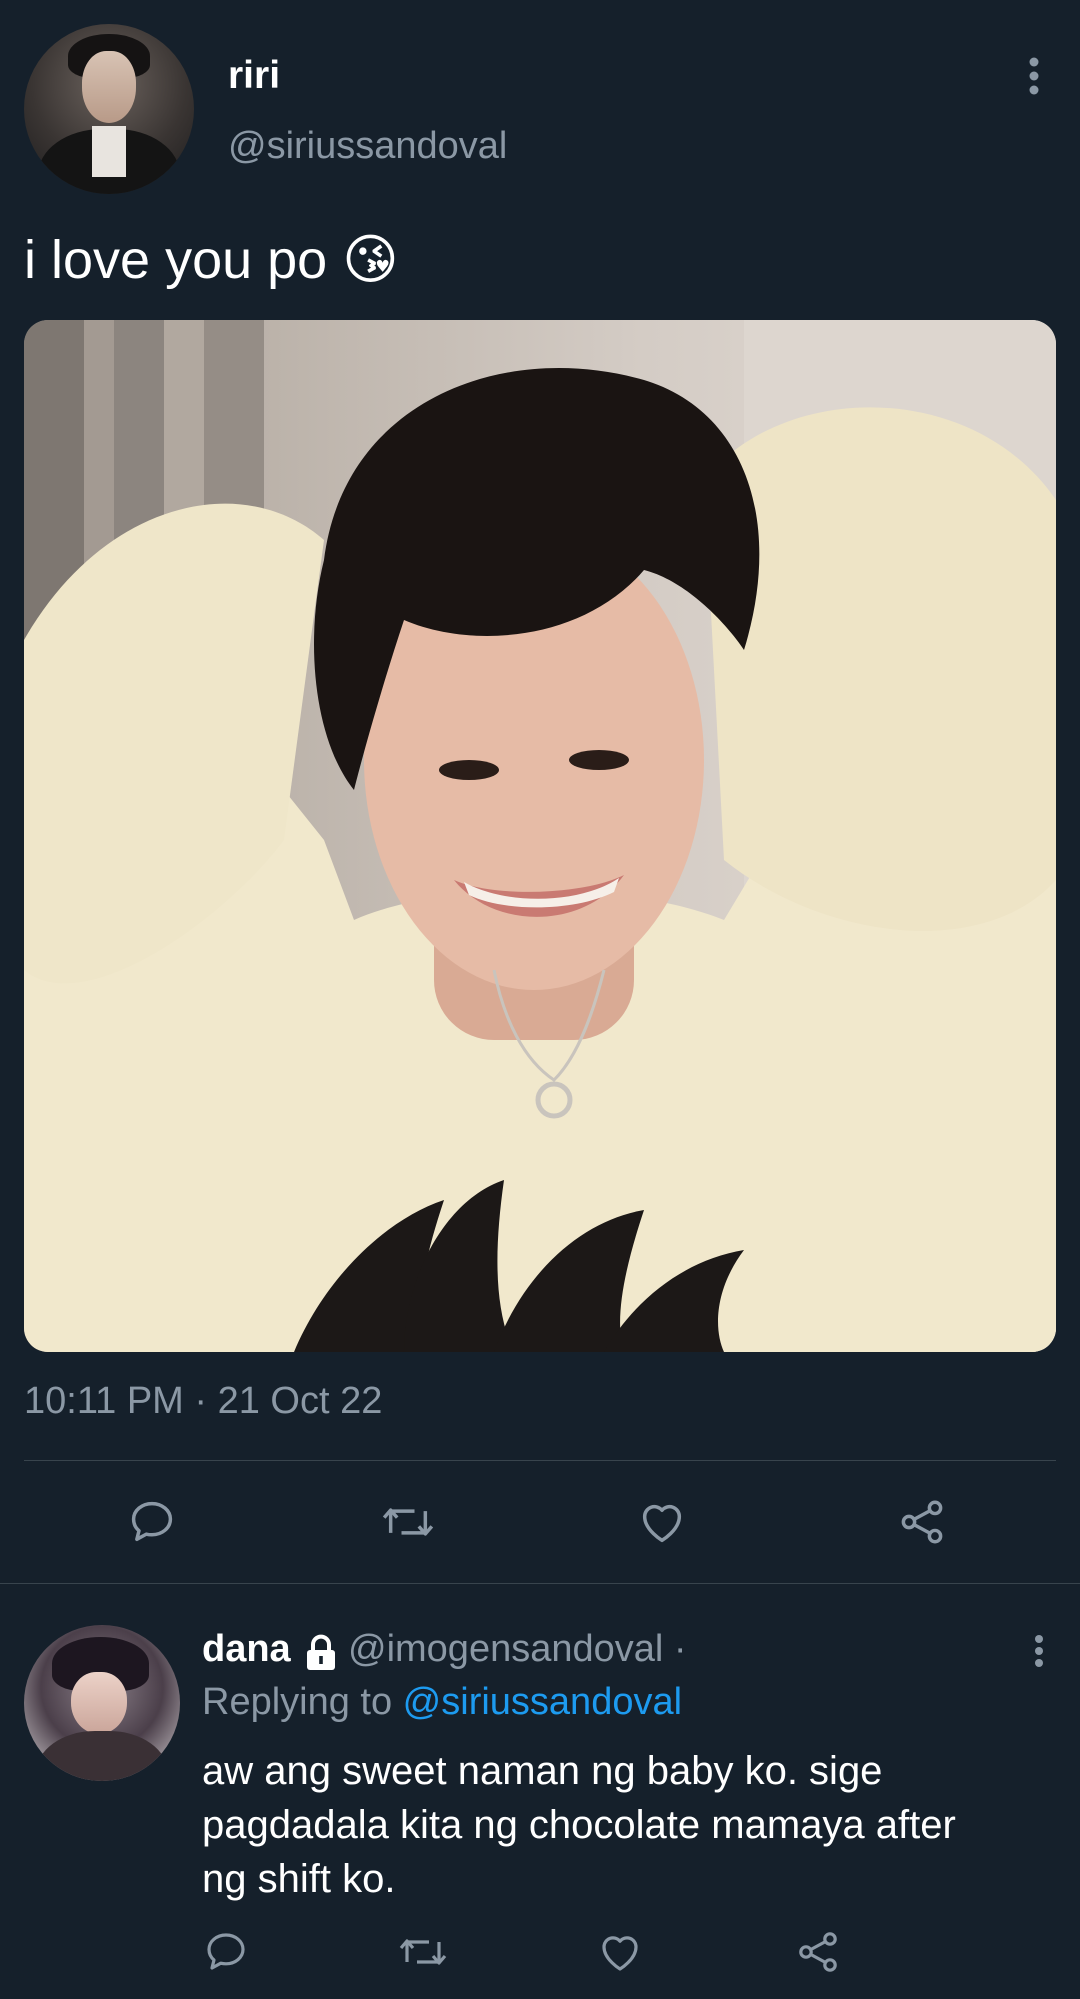 The image size is (1080, 1999). Describe the element at coordinates (203, 1401) in the screenshot. I see `tweet-timestamp: 10:11 PM · 21 Oct 22` at that location.